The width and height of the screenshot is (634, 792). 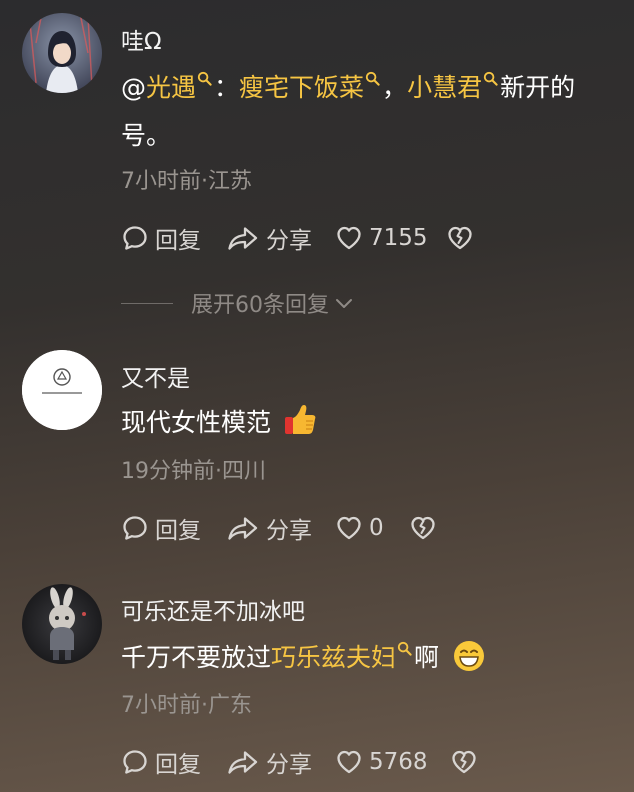 What do you see at coordinates (398, 238) in the screenshot?
I see `like-count: 7155` at bounding box center [398, 238].